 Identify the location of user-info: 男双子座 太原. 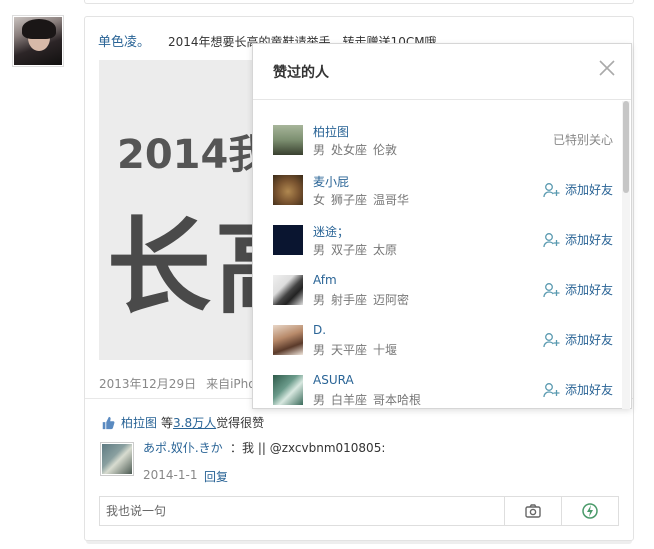
(355, 249).